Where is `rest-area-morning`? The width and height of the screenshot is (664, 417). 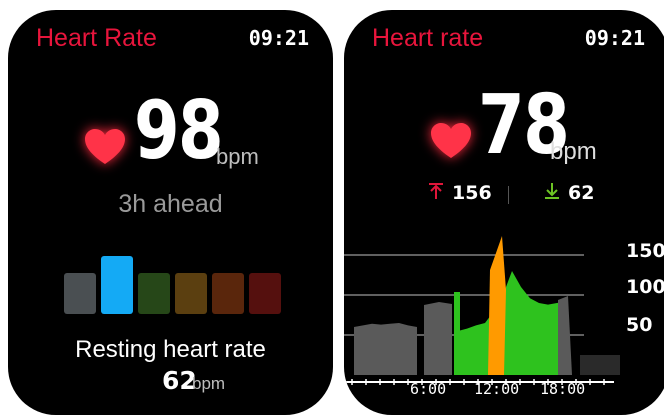 rest-area-morning is located at coordinates (385, 349).